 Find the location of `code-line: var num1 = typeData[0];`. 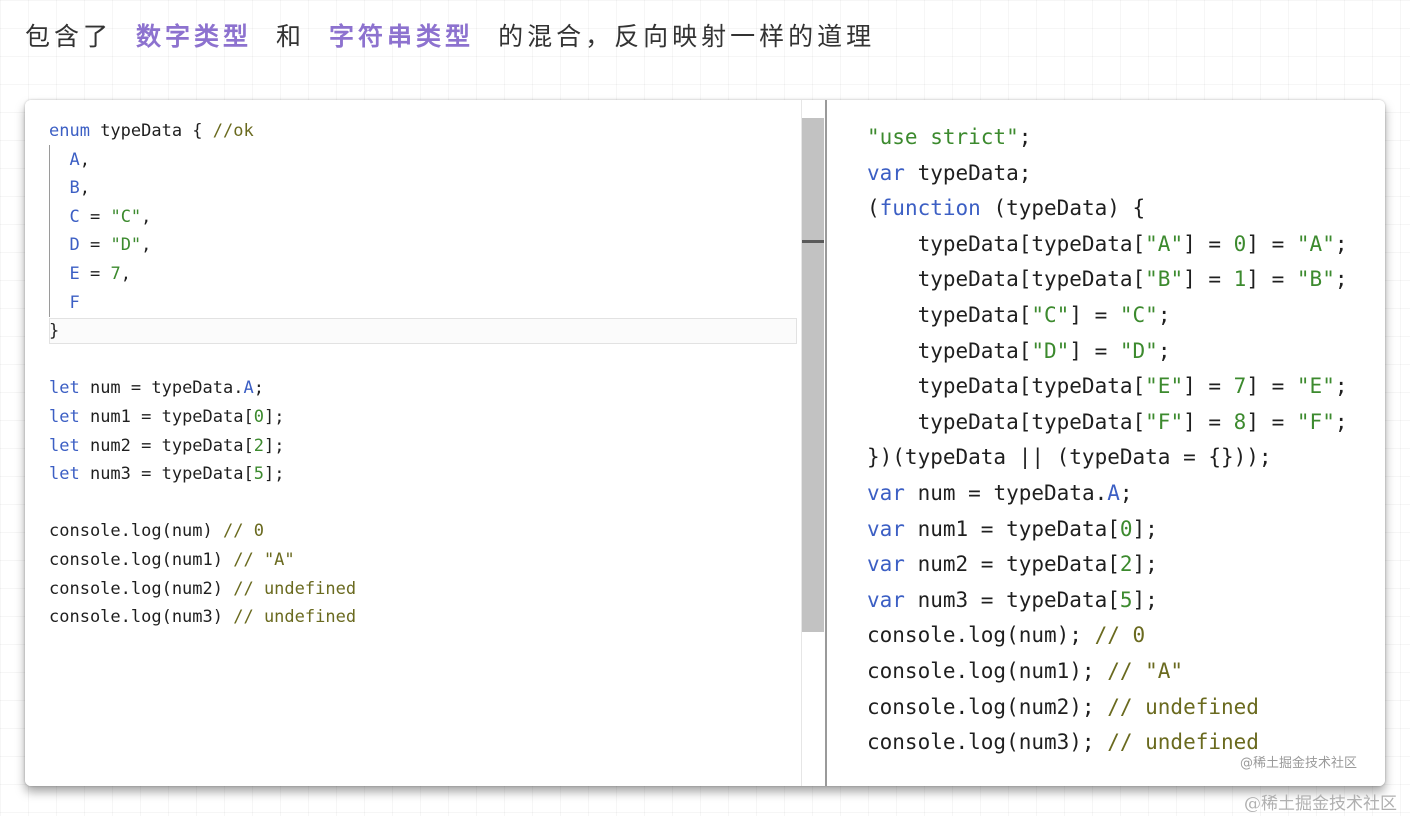

code-line: var num1 = typeData[0]; is located at coordinates (1012, 528).